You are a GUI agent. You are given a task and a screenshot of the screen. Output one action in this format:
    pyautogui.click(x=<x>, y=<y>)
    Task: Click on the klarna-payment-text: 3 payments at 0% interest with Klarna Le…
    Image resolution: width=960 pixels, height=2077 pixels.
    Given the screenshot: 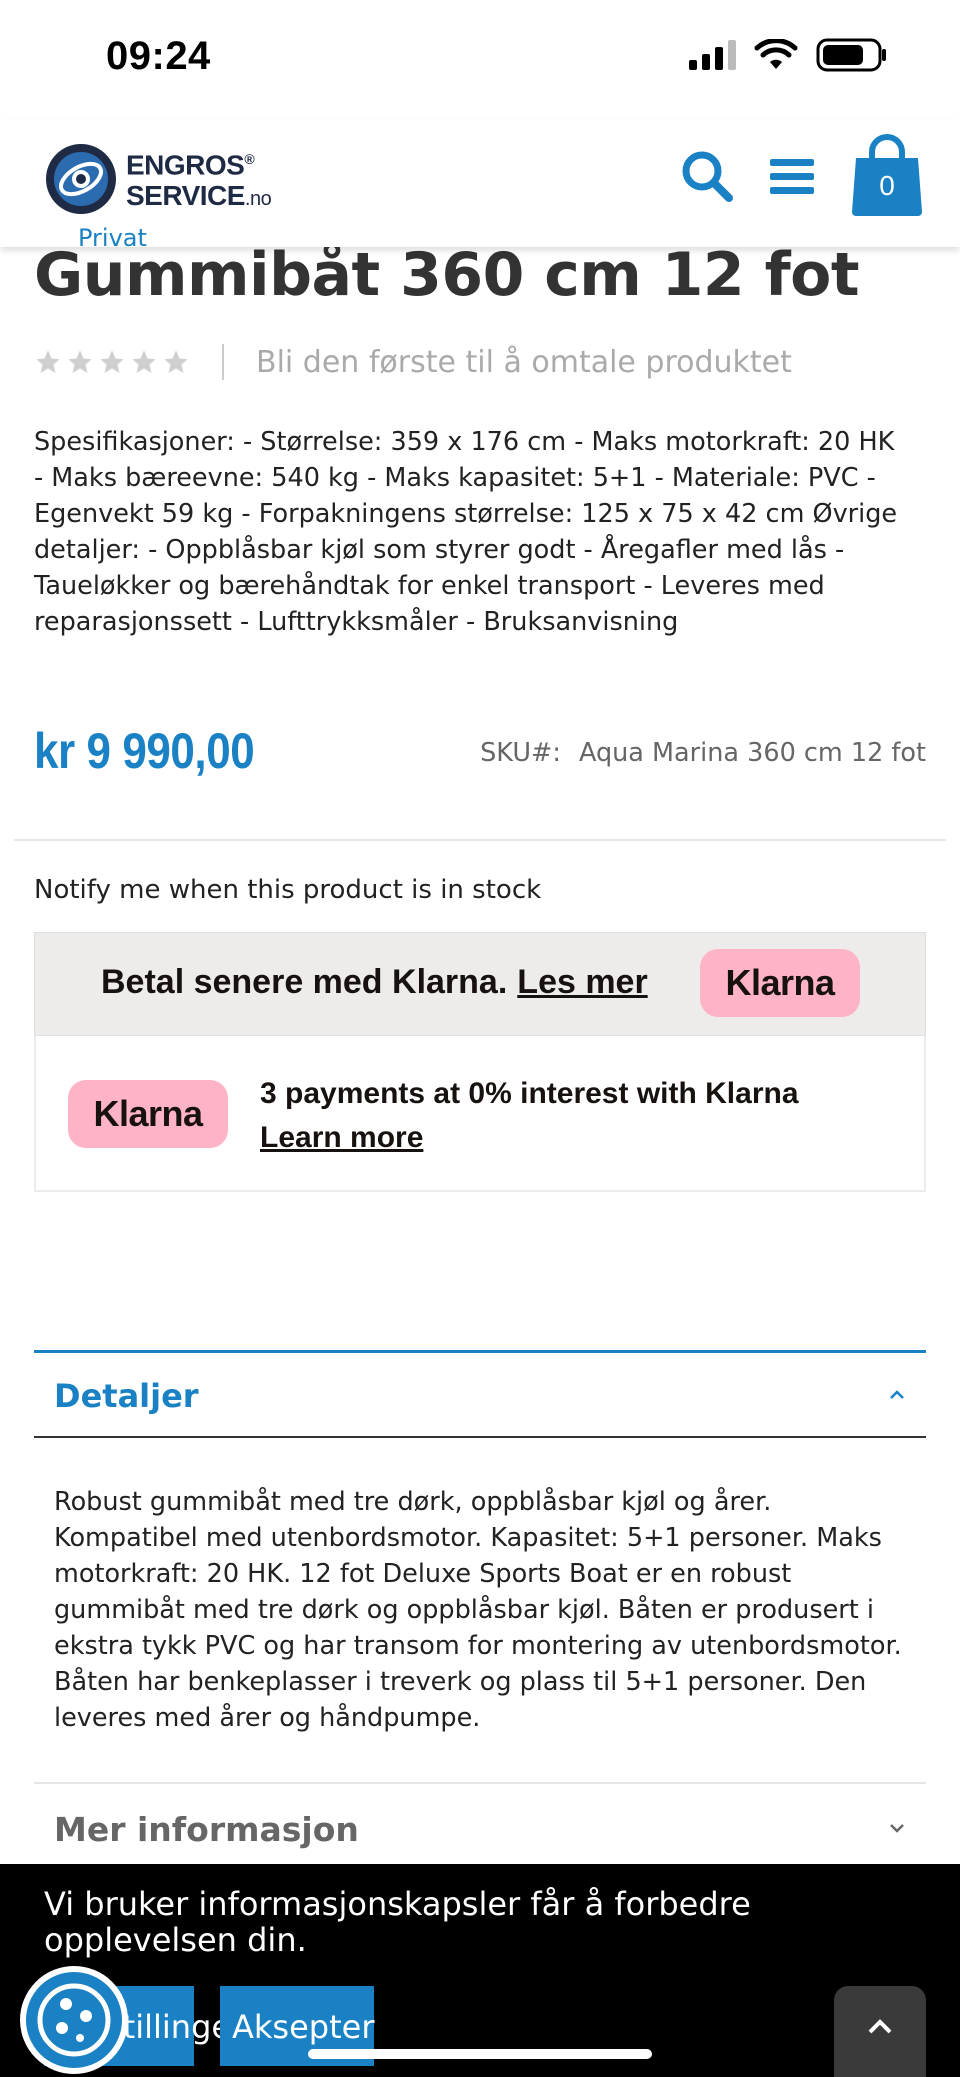 What is the action you would take?
    pyautogui.click(x=529, y=1115)
    